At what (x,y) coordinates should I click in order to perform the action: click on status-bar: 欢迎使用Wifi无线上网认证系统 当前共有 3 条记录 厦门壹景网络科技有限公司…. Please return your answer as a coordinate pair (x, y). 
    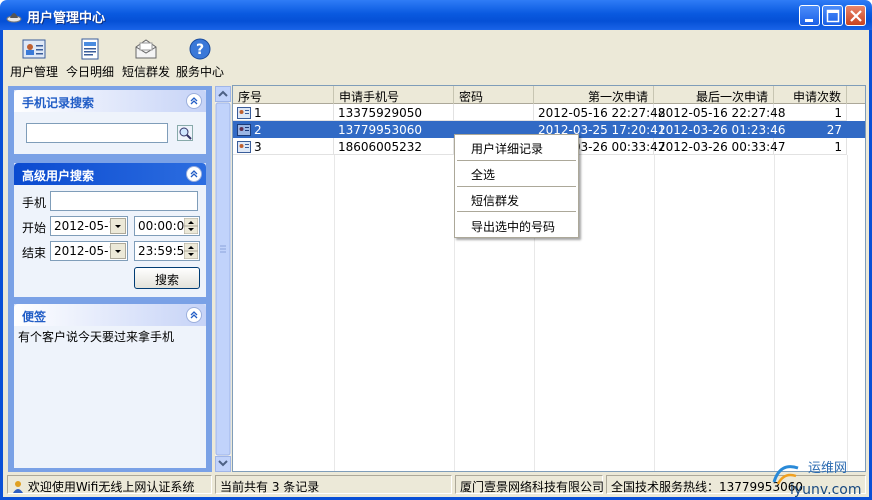
    Looking at the image, I should click on (436, 485).